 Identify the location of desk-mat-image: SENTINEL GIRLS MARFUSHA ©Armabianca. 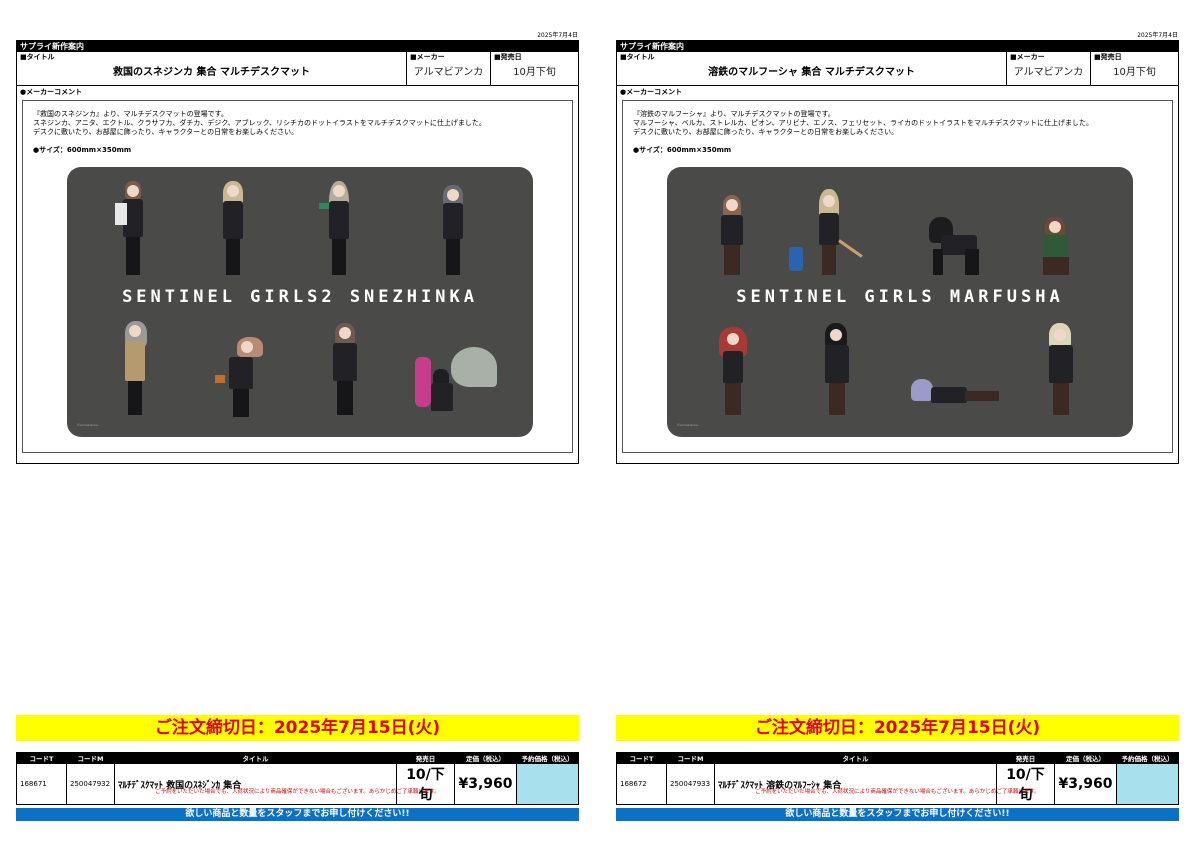
(900, 302).